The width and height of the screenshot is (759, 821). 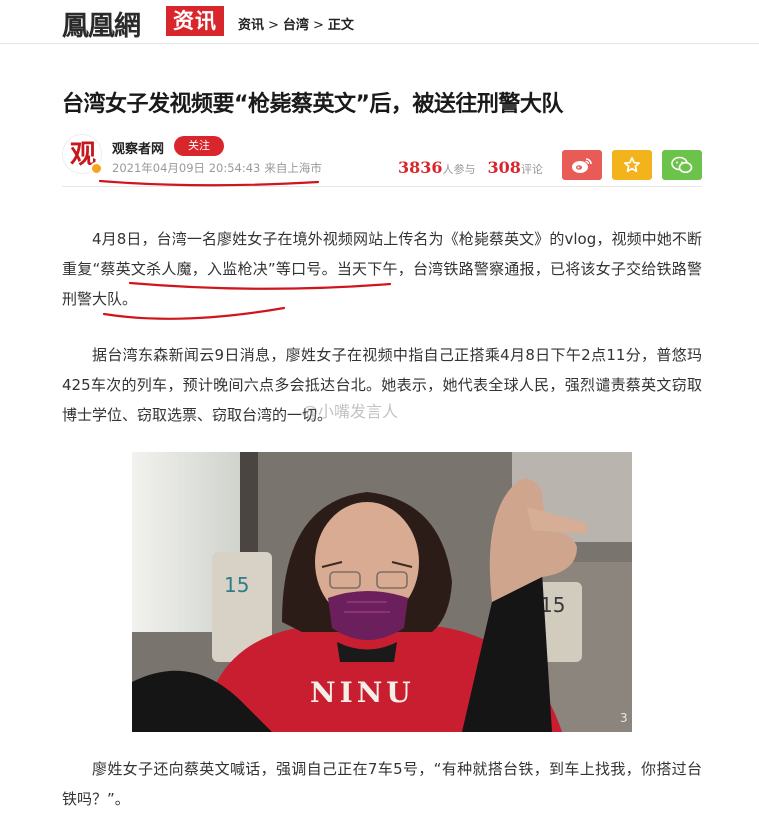 What do you see at coordinates (195, 21) in the screenshot?
I see `channel-logo: 资讯` at bounding box center [195, 21].